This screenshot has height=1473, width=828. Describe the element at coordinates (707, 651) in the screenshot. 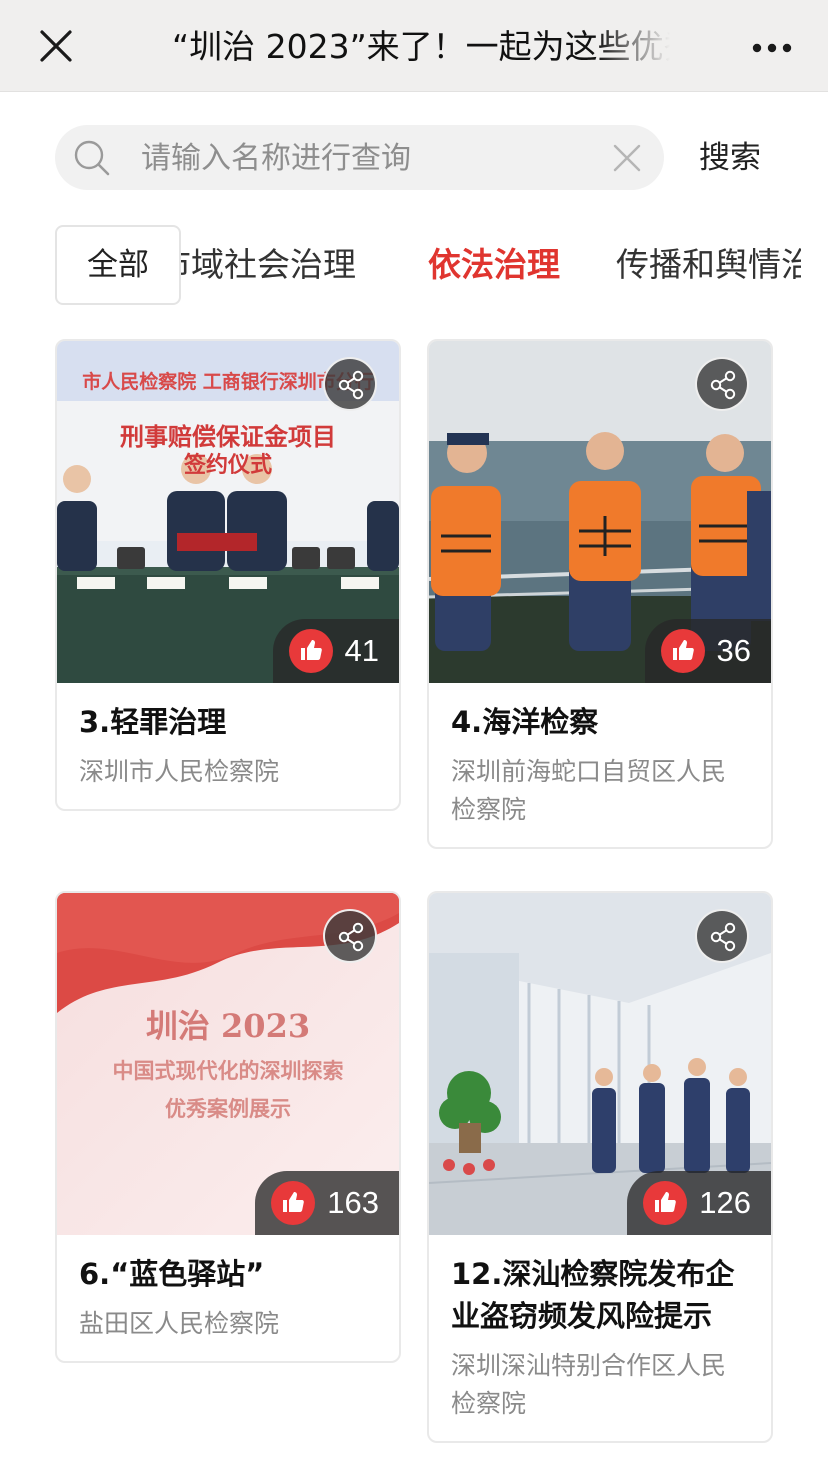

I see `like-button: 36` at that location.